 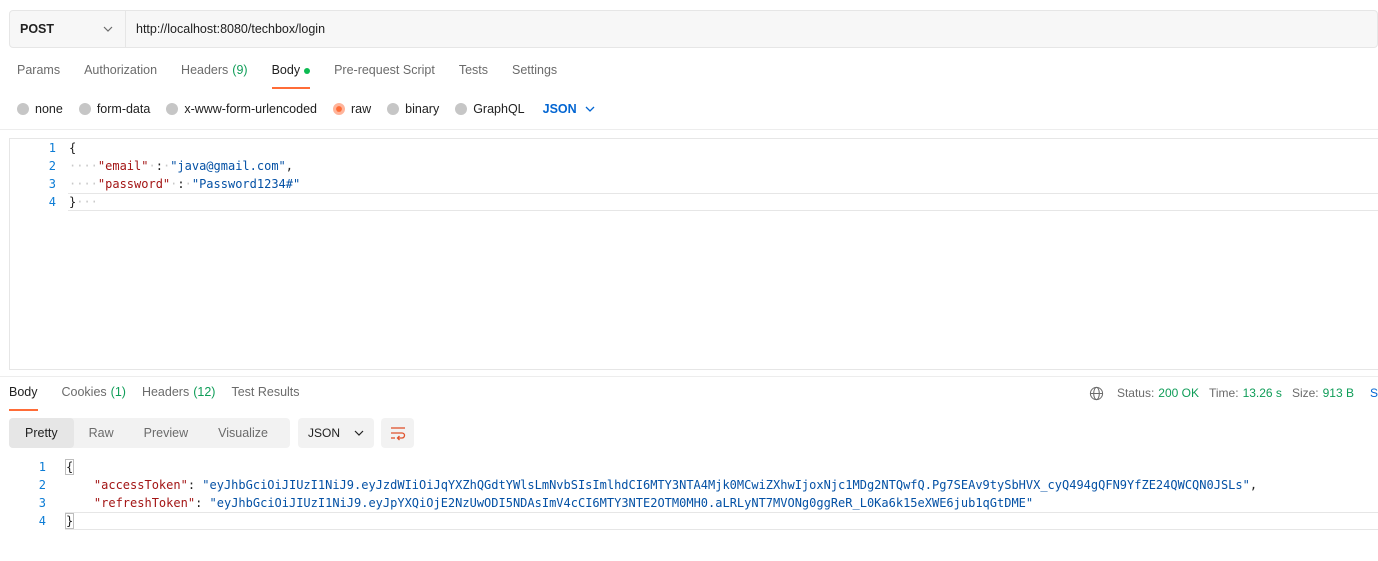 What do you see at coordinates (1096, 393) in the screenshot?
I see `globe-icon` at bounding box center [1096, 393].